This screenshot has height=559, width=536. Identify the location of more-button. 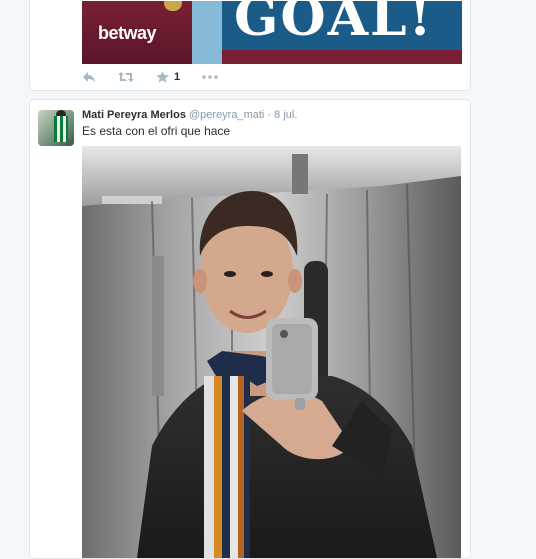
(210, 77).